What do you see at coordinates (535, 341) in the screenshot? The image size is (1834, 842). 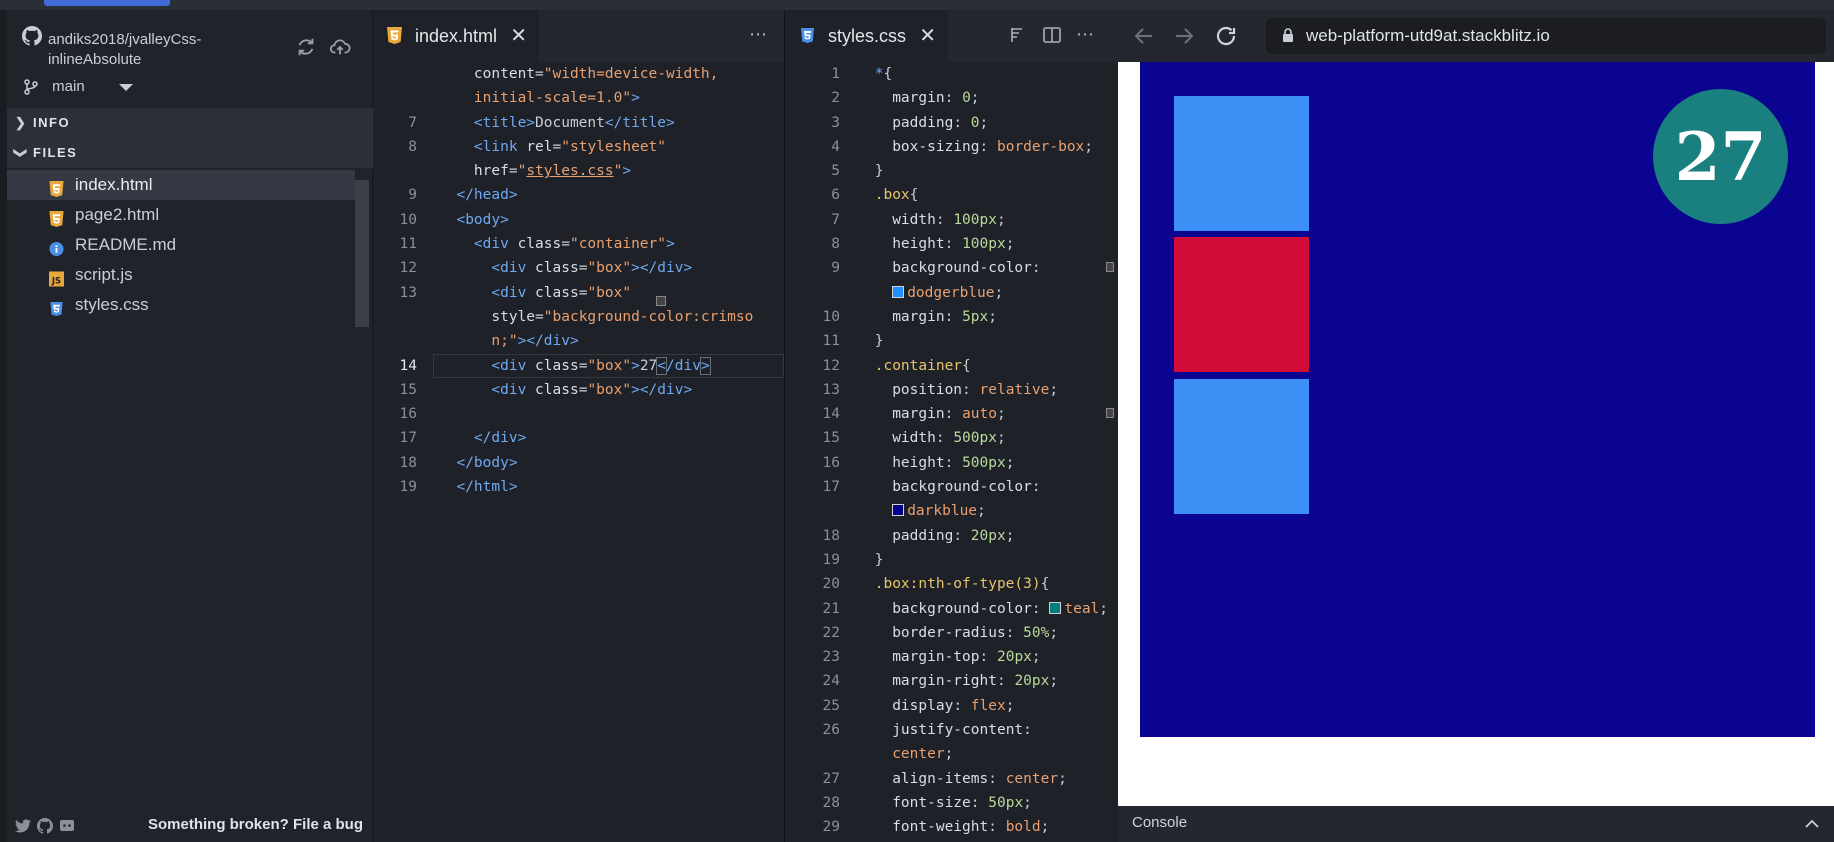 I see `code-text: n;"></div>` at bounding box center [535, 341].